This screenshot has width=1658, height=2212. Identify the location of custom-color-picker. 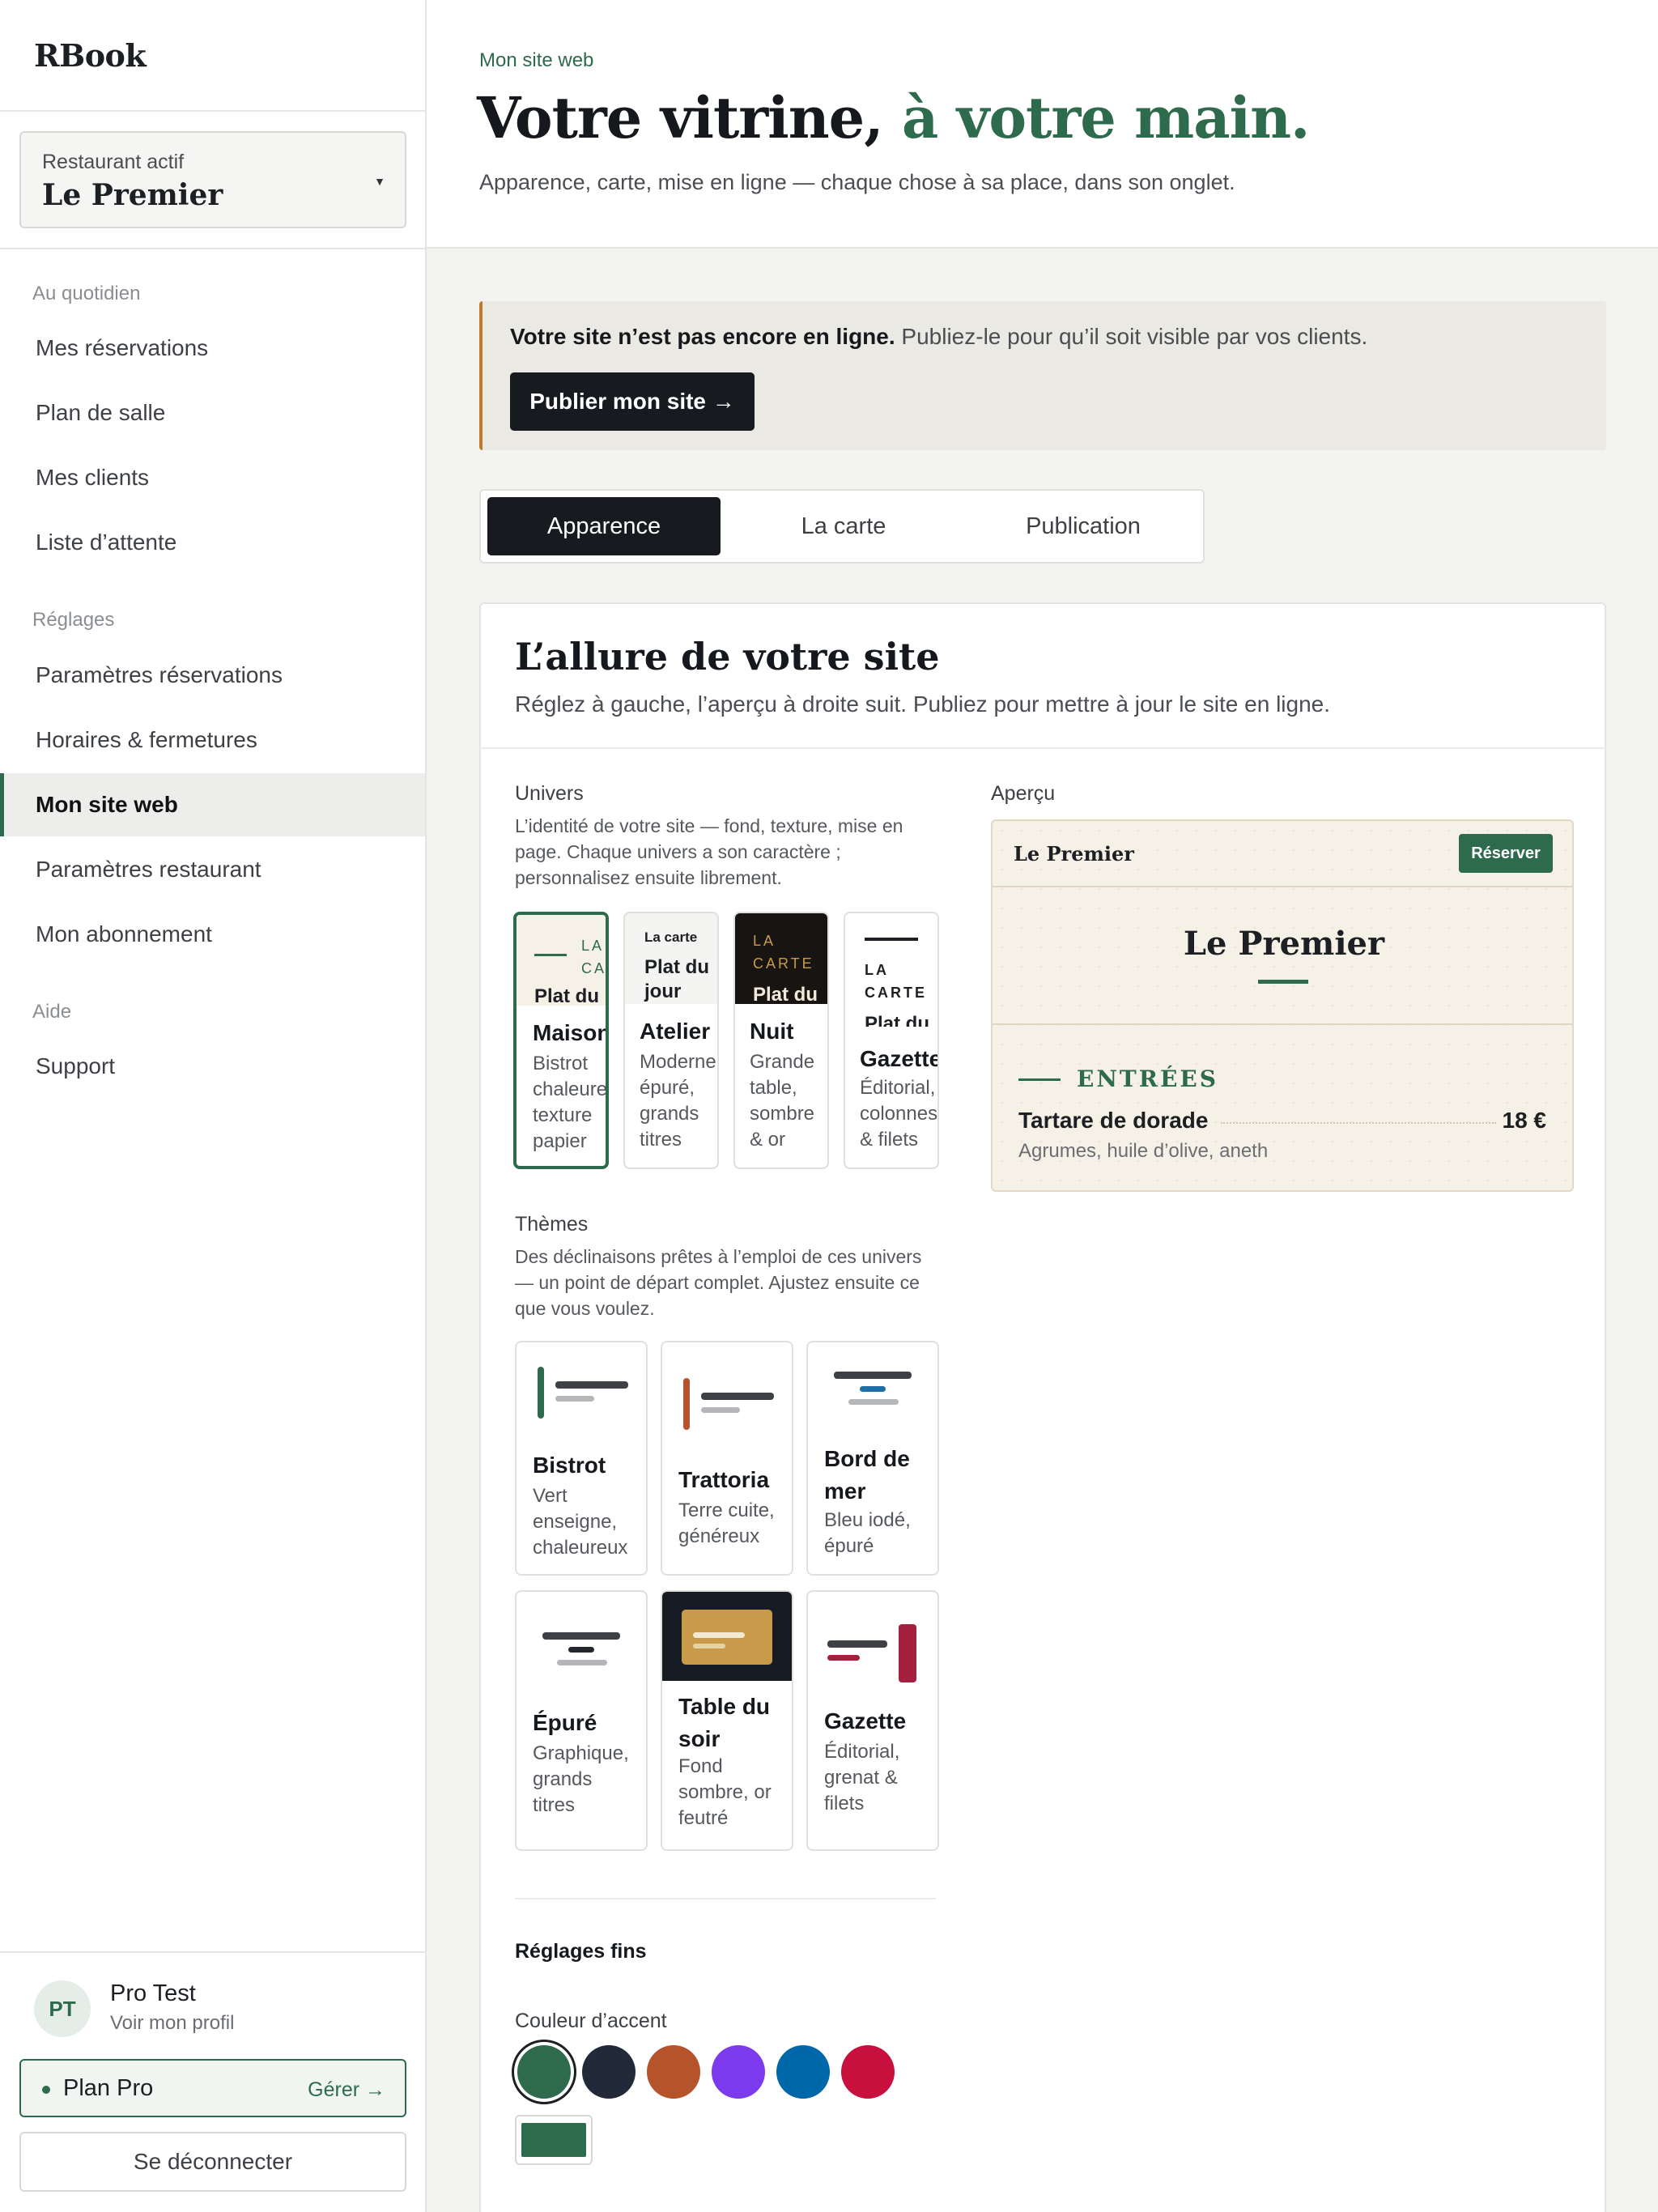
(554, 2140).